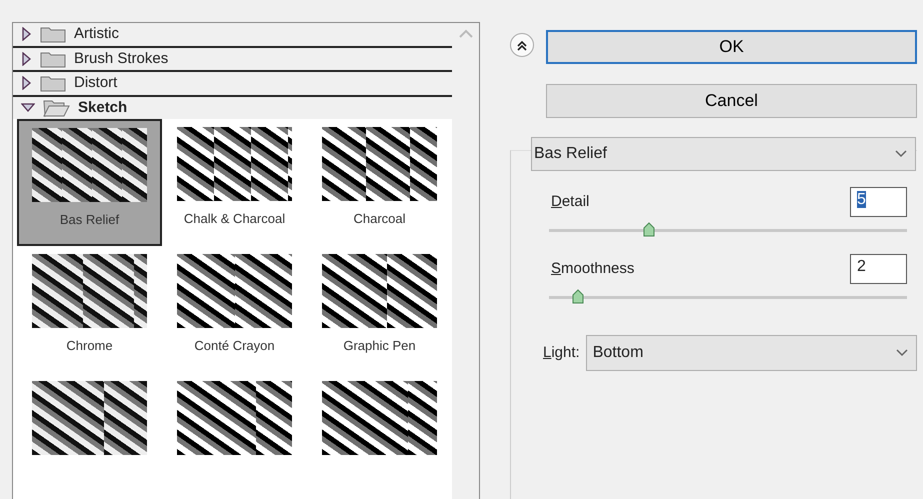 This screenshot has width=923, height=499. I want to click on dialog-button: OK, so click(731, 47).